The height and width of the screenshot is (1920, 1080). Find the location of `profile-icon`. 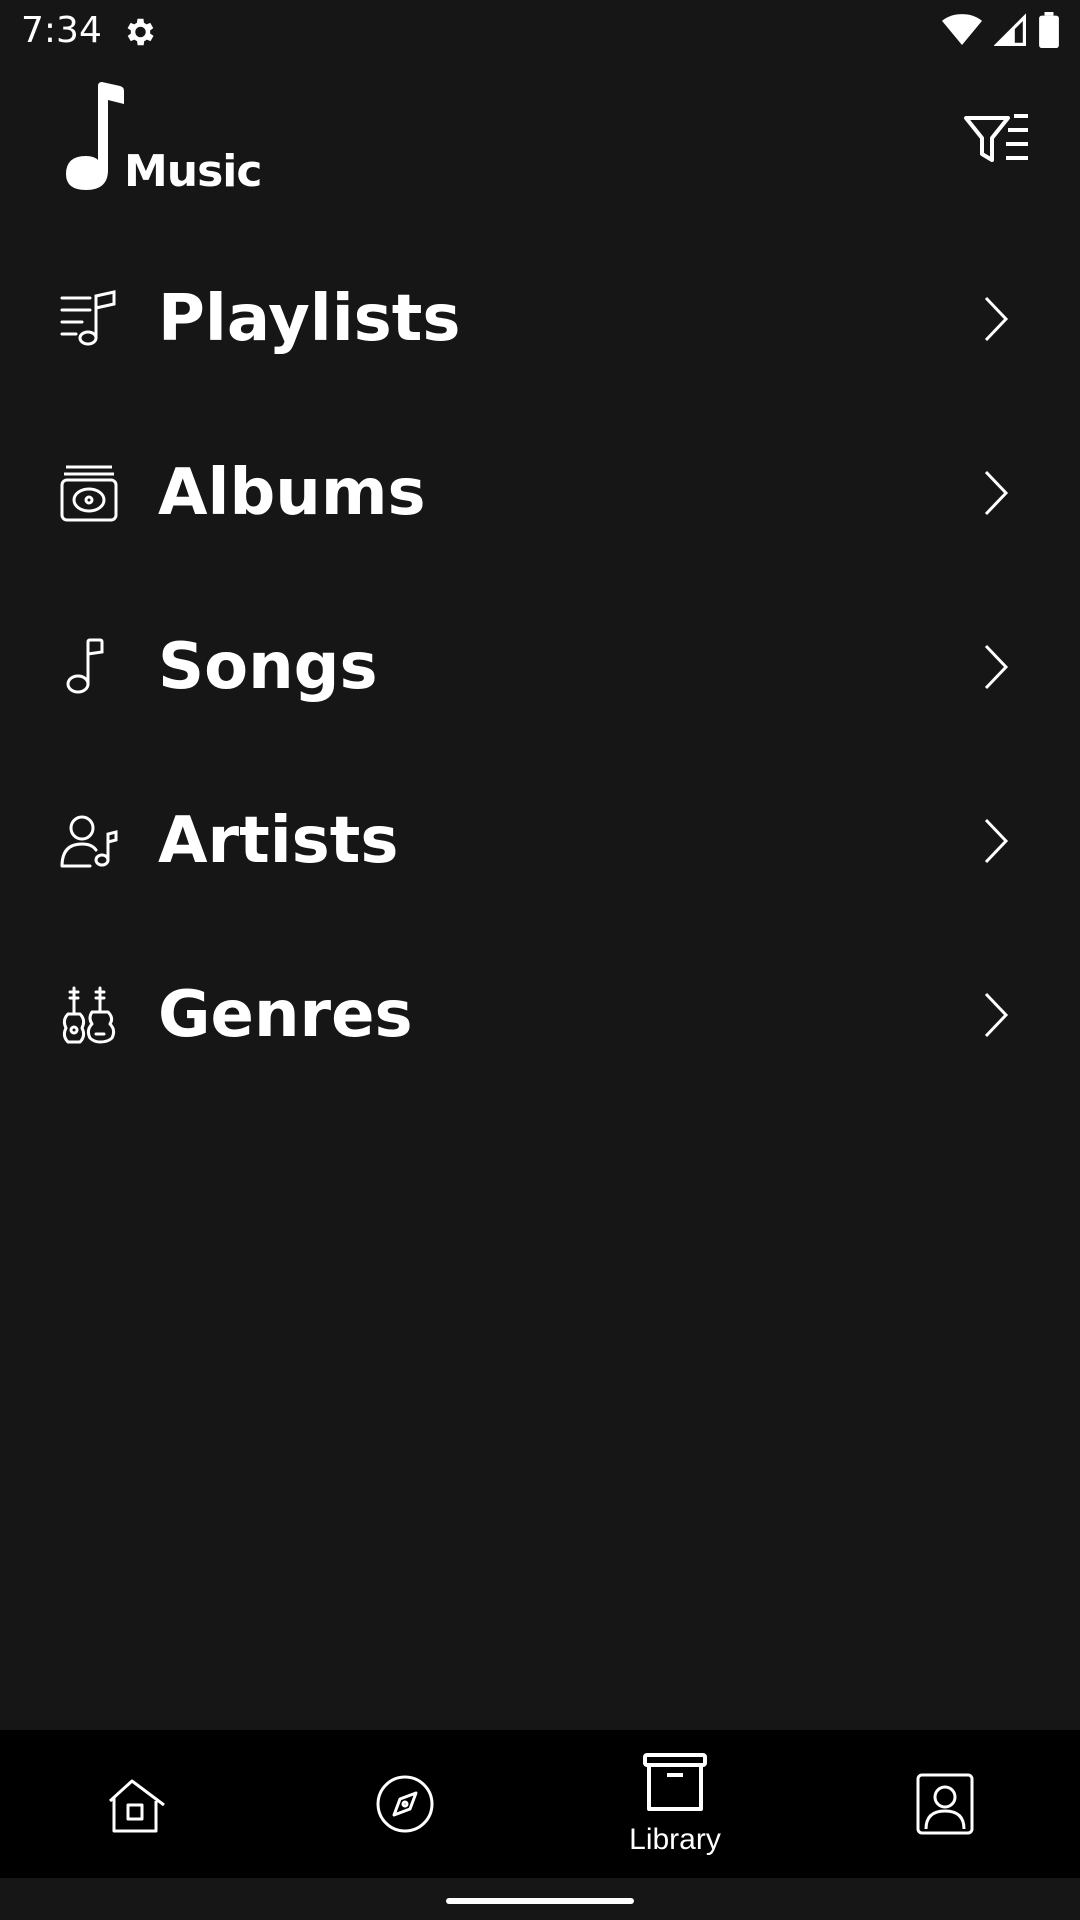

profile-icon is located at coordinates (945, 1804).